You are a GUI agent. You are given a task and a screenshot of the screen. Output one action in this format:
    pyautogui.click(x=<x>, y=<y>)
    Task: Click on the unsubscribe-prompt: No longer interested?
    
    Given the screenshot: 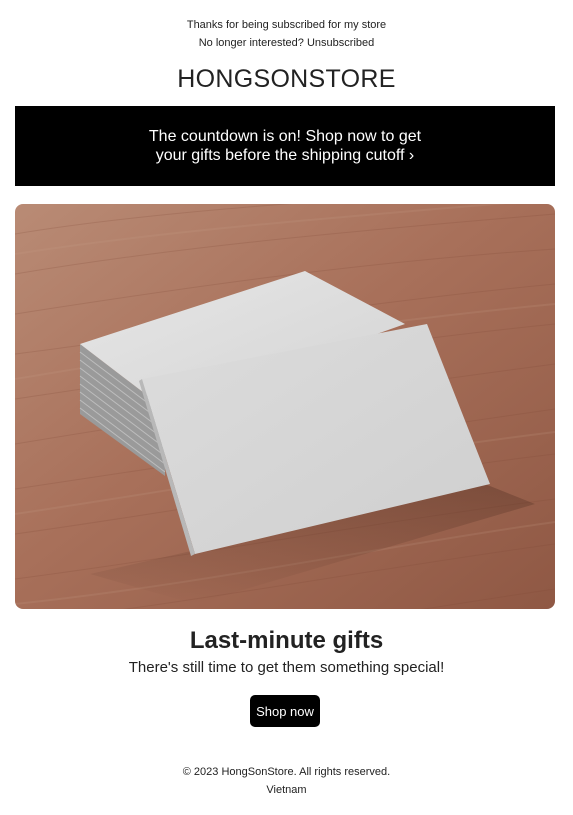 What is the action you would take?
    pyautogui.click(x=251, y=43)
    